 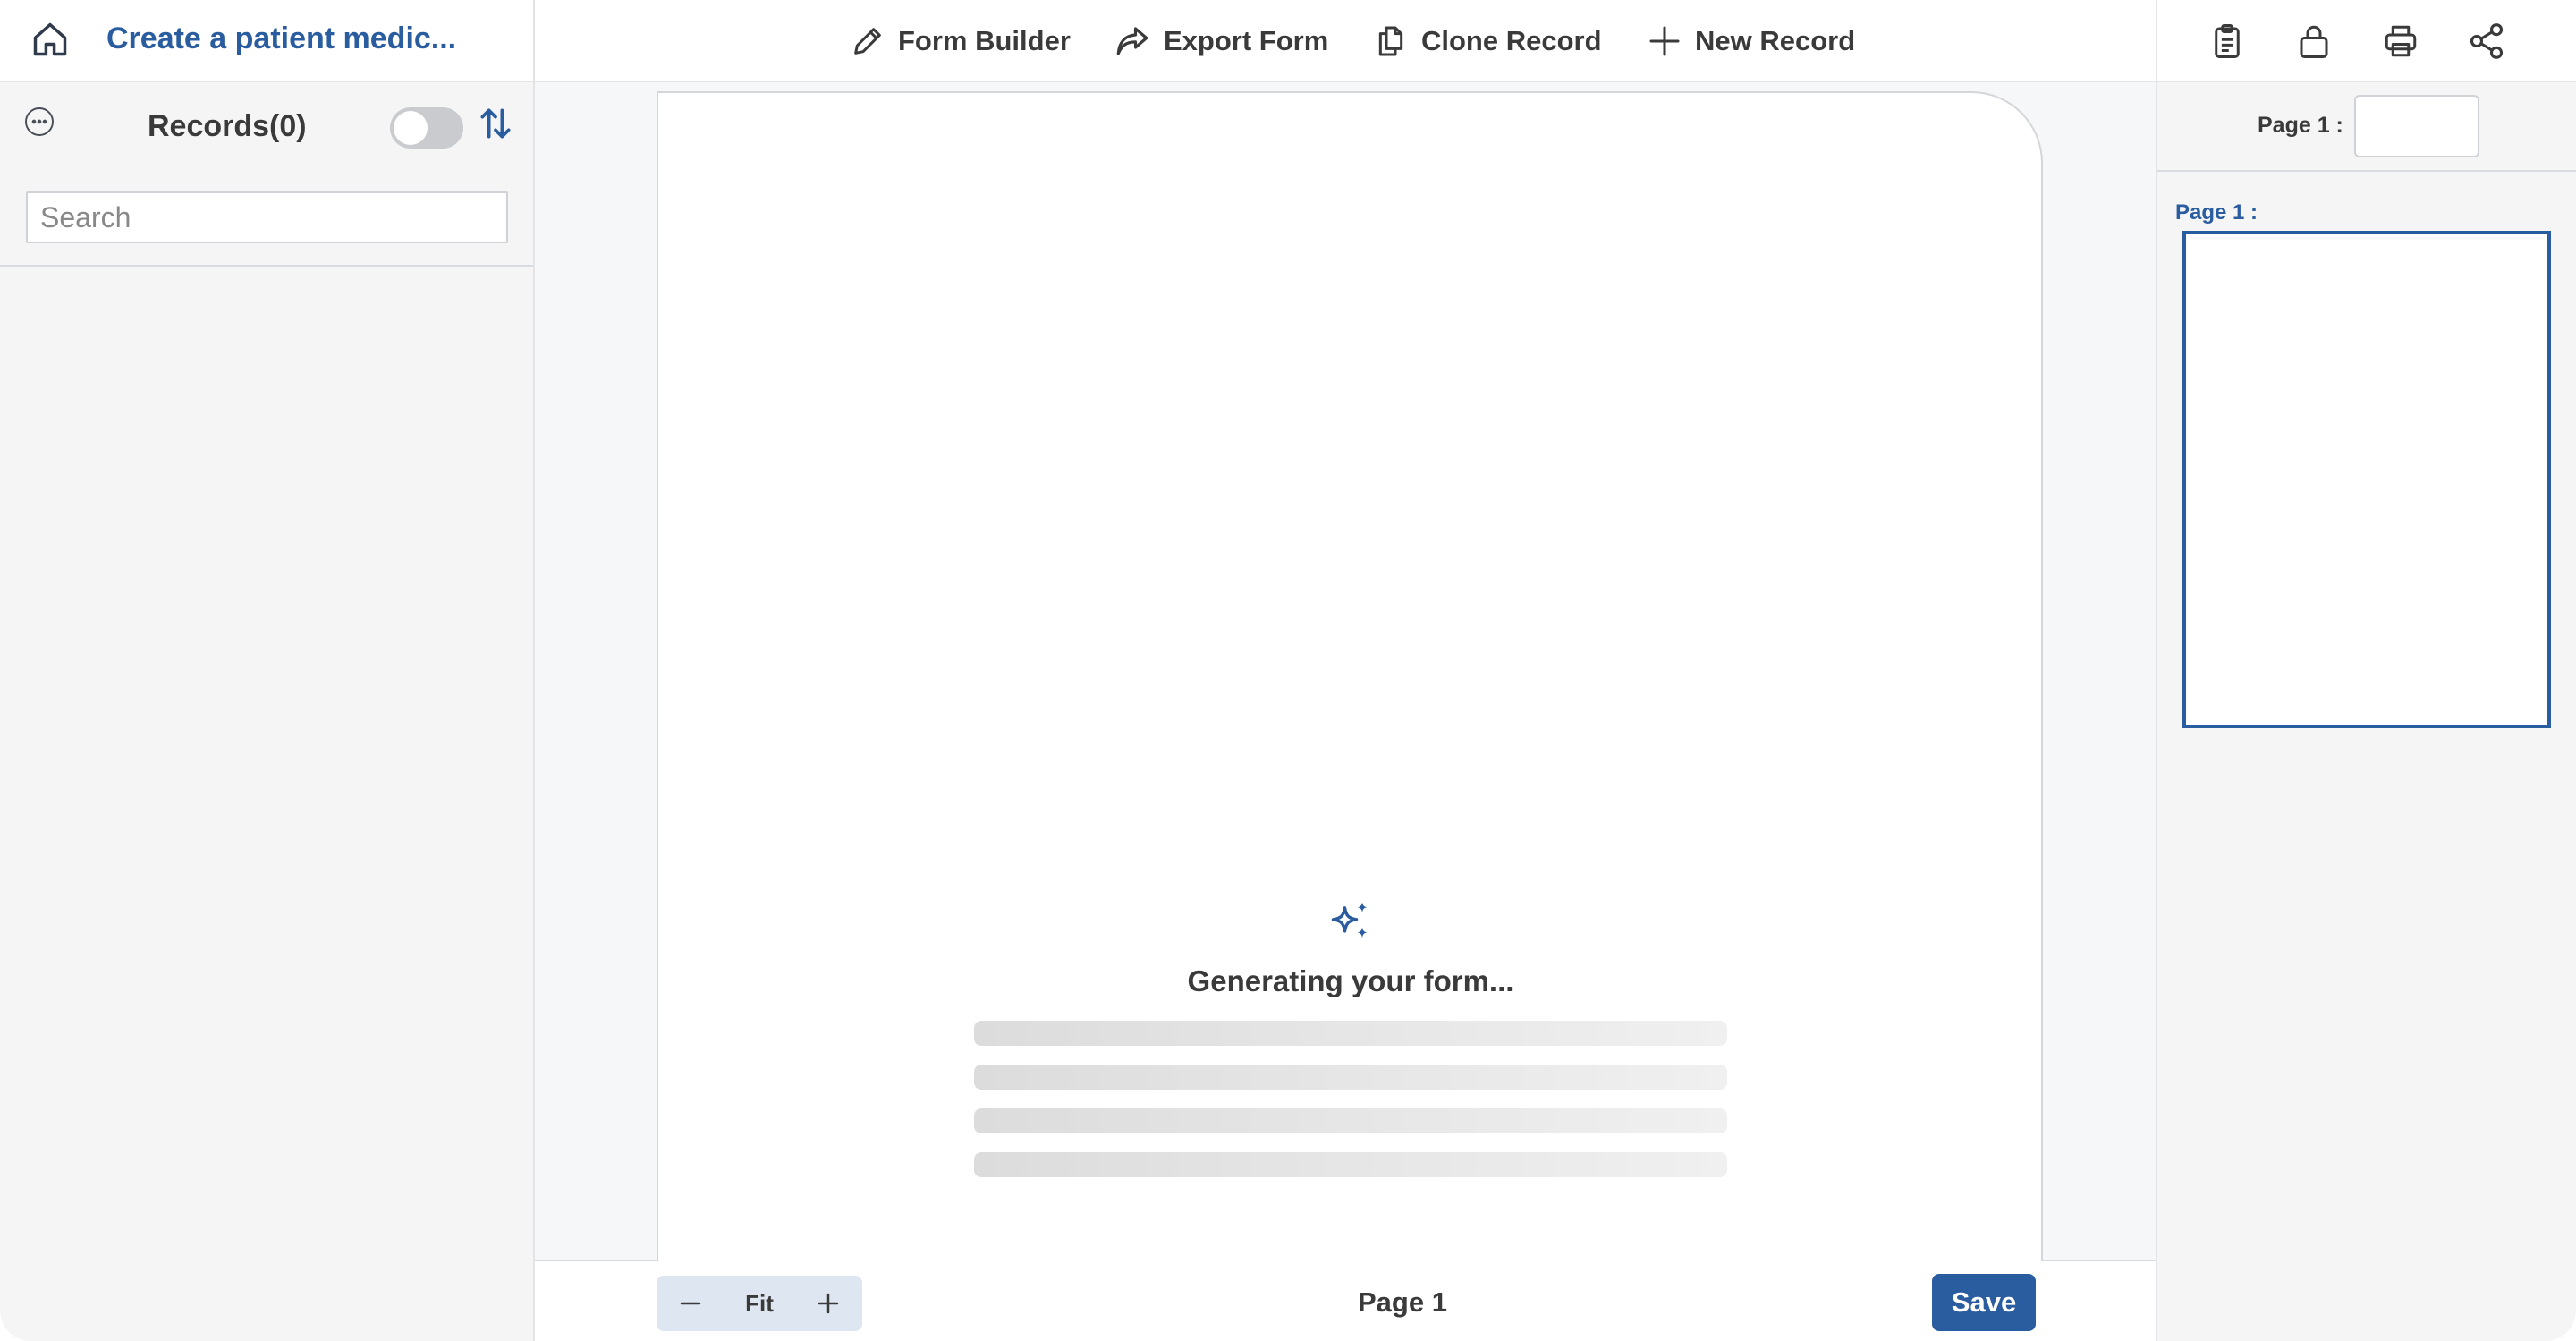 I want to click on pencil-icon, so click(x=867, y=41).